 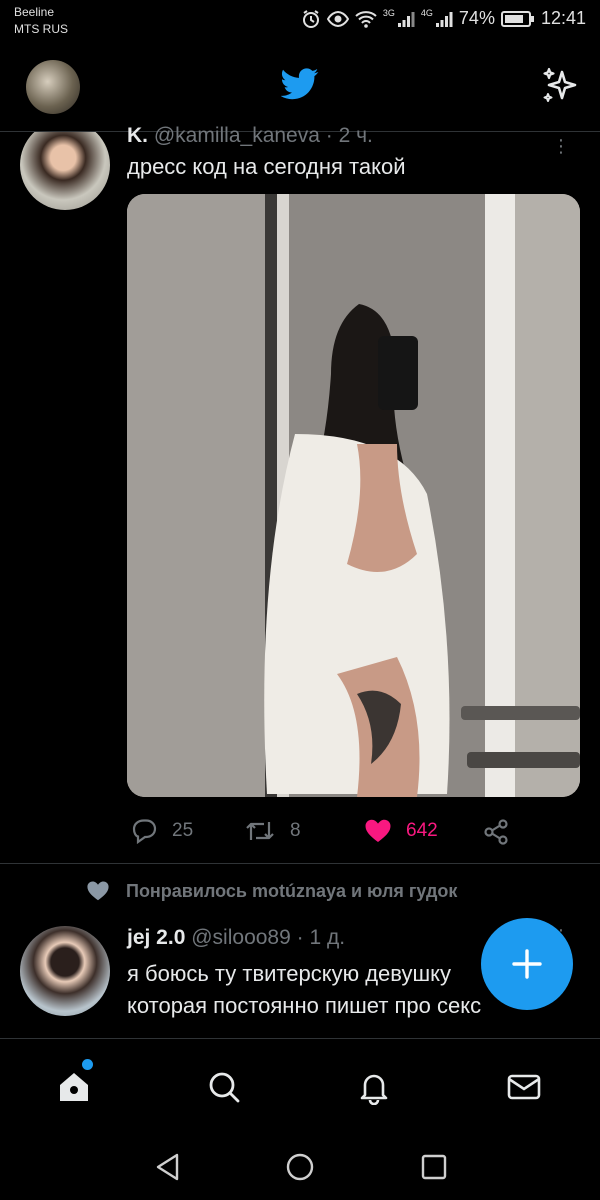 What do you see at coordinates (561, 146) in the screenshot?
I see `more-options-icon: ⋮` at bounding box center [561, 146].